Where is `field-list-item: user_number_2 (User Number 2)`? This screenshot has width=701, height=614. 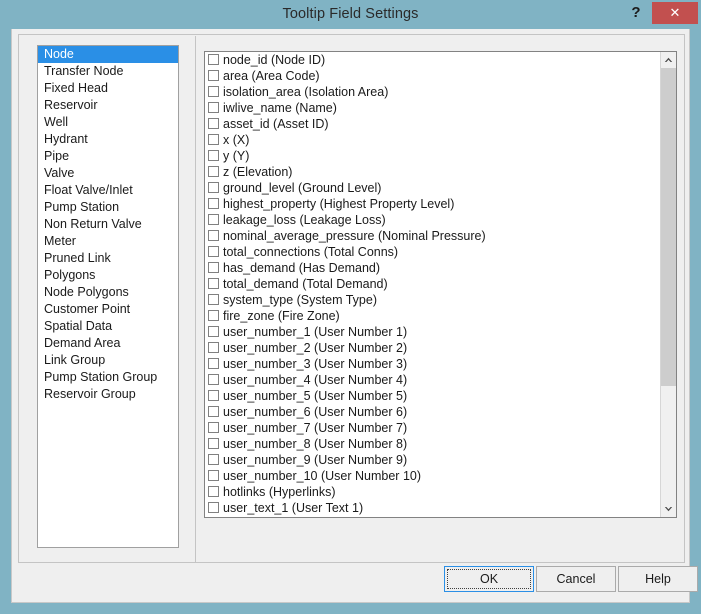 field-list-item: user_number_2 (User Number 2) is located at coordinates (433, 348).